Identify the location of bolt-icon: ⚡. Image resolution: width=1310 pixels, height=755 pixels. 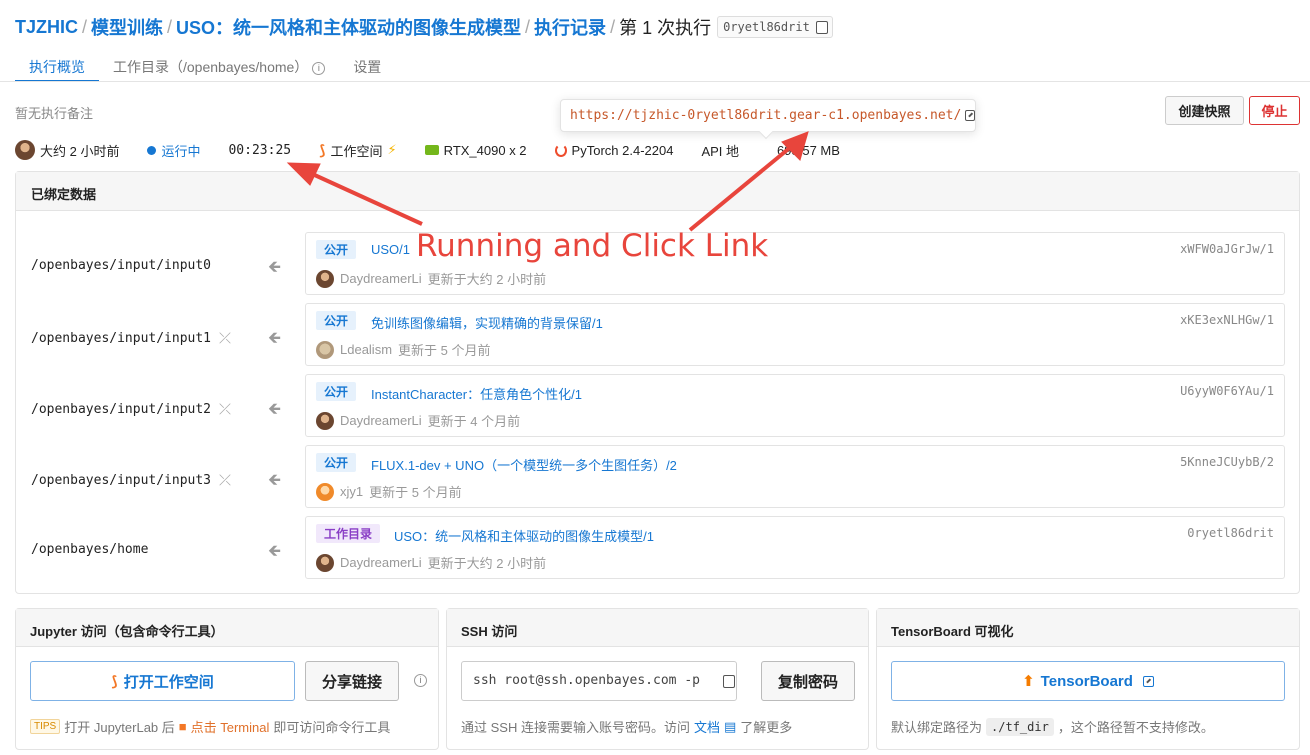
(392, 149).